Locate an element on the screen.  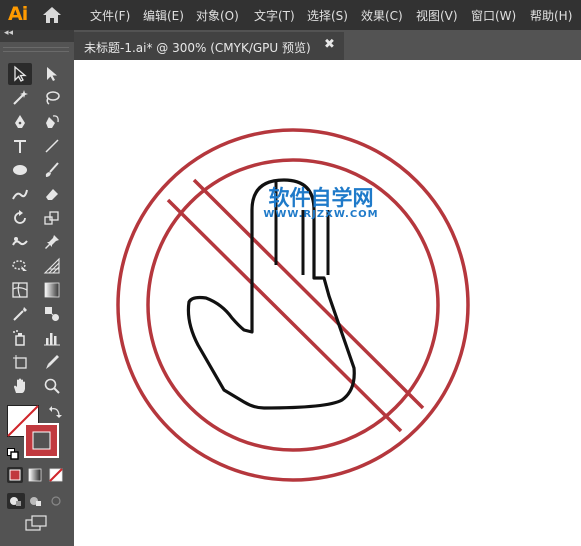
document-tab-bar: 未标题-1.ai* @ 300% (CMYK/GPU 预览) ✖ is located at coordinates (327, 45).